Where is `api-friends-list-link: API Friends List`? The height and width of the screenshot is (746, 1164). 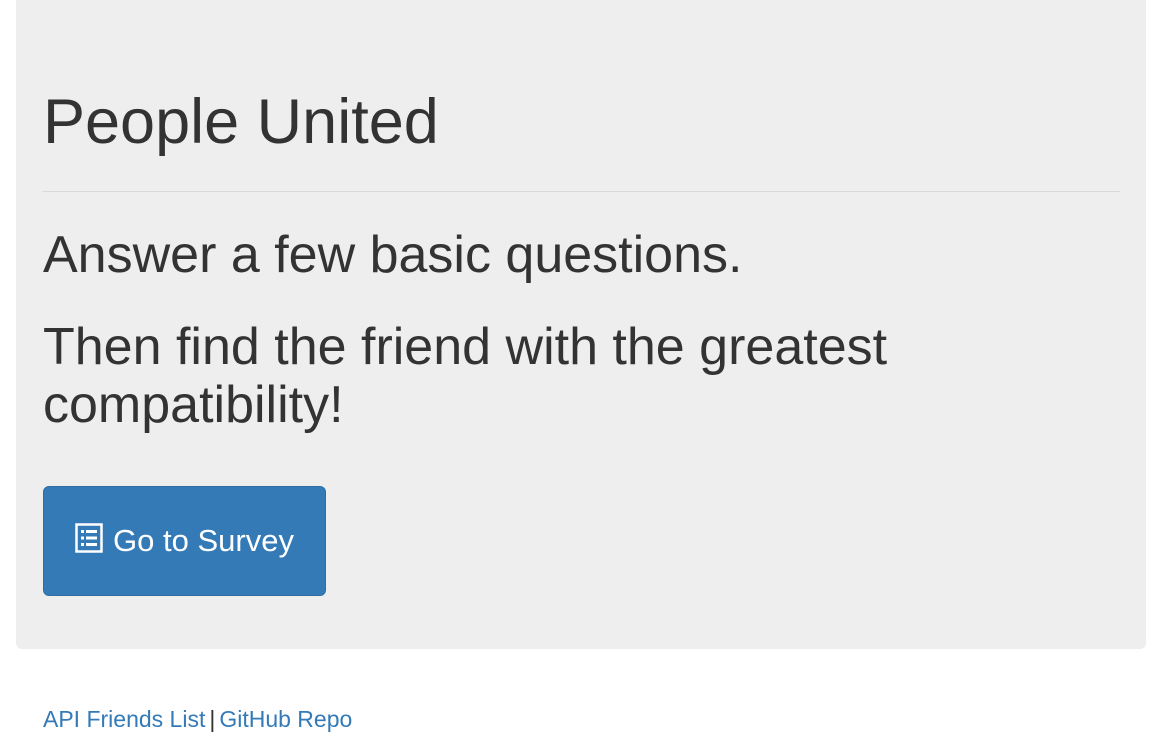 api-friends-list-link: API Friends List is located at coordinates (124, 719).